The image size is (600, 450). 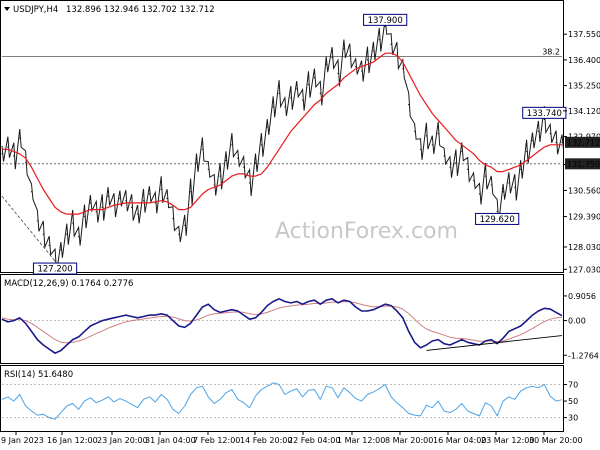 What do you see at coordinates (216, 440) in the screenshot?
I see `x-tick-label: 7 Feb 12:00` at bounding box center [216, 440].